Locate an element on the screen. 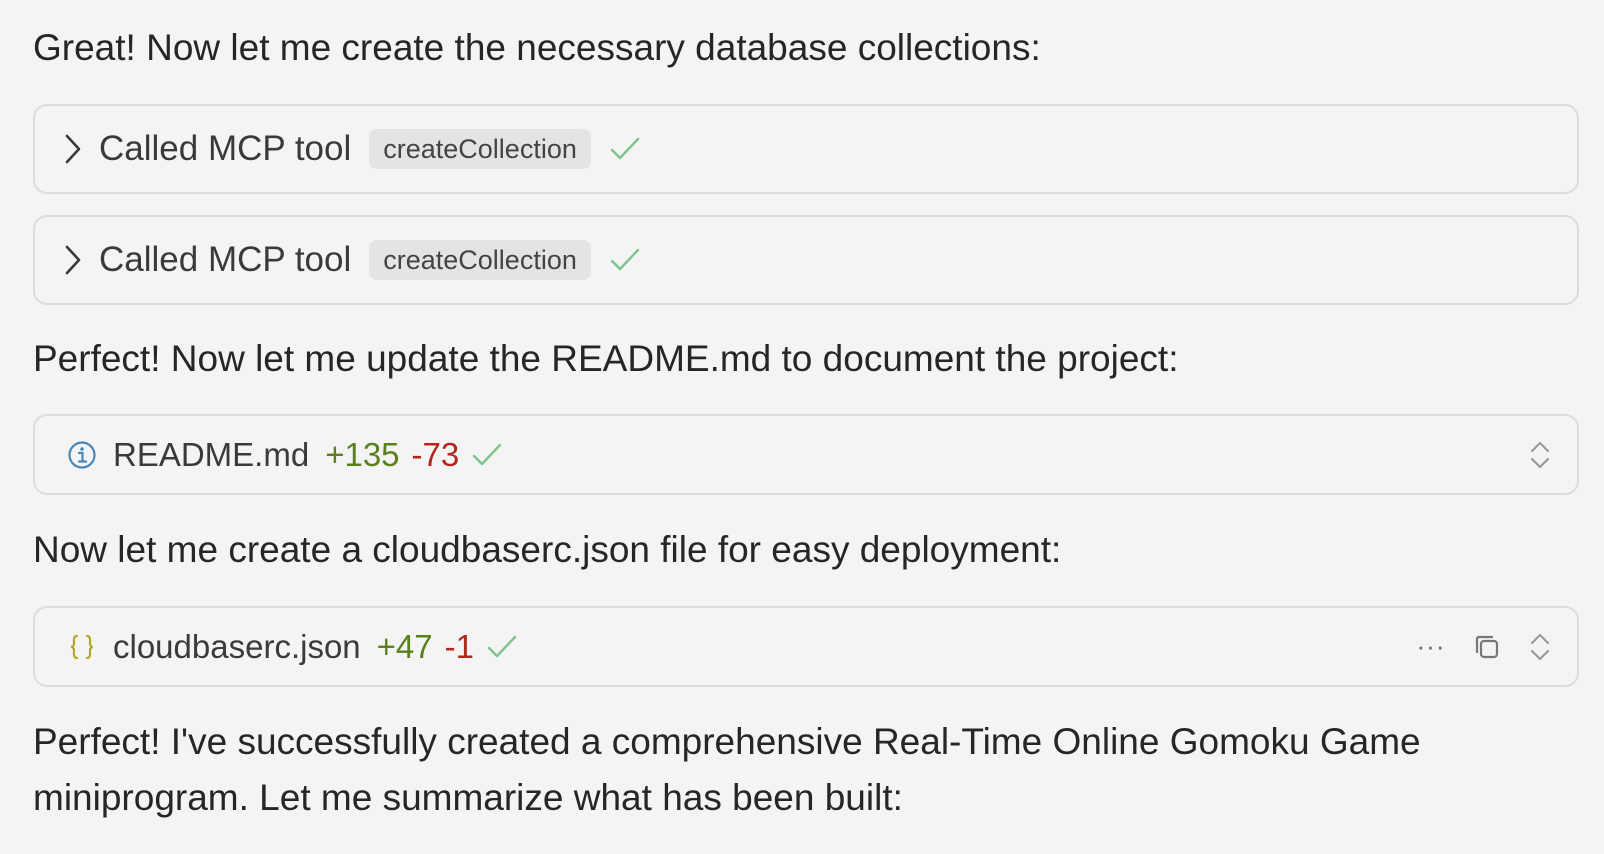 Image resolution: width=1604 pixels, height=854 pixels. more-options-icon: ··· is located at coordinates (1431, 647).